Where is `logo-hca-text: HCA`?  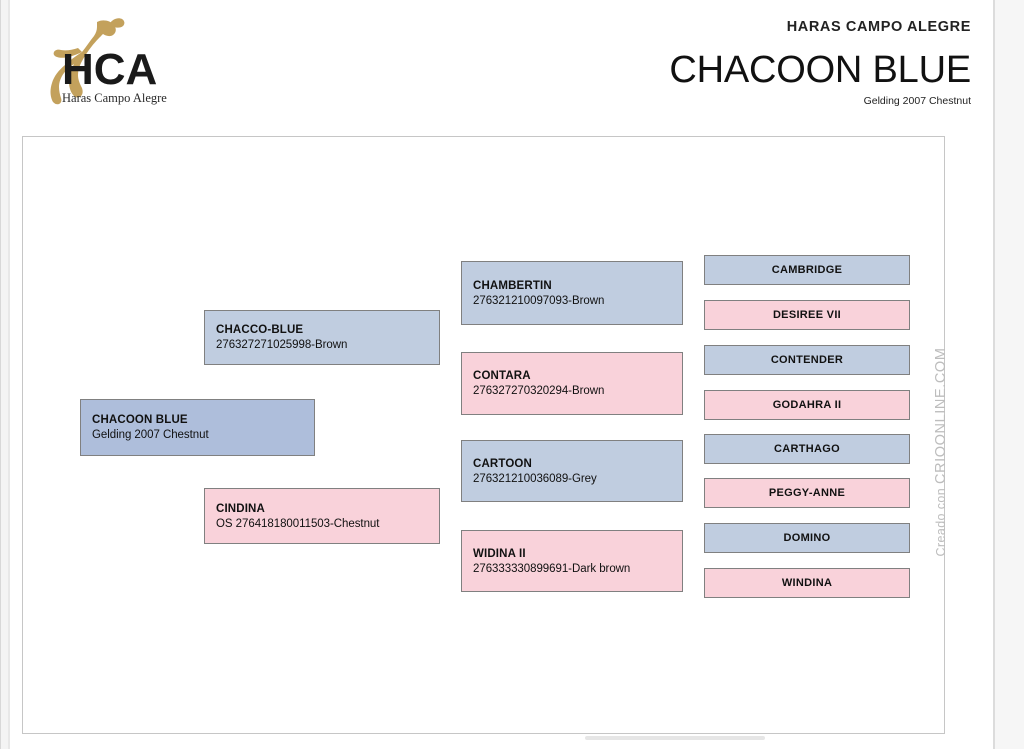 logo-hca-text: HCA is located at coordinates (109, 69).